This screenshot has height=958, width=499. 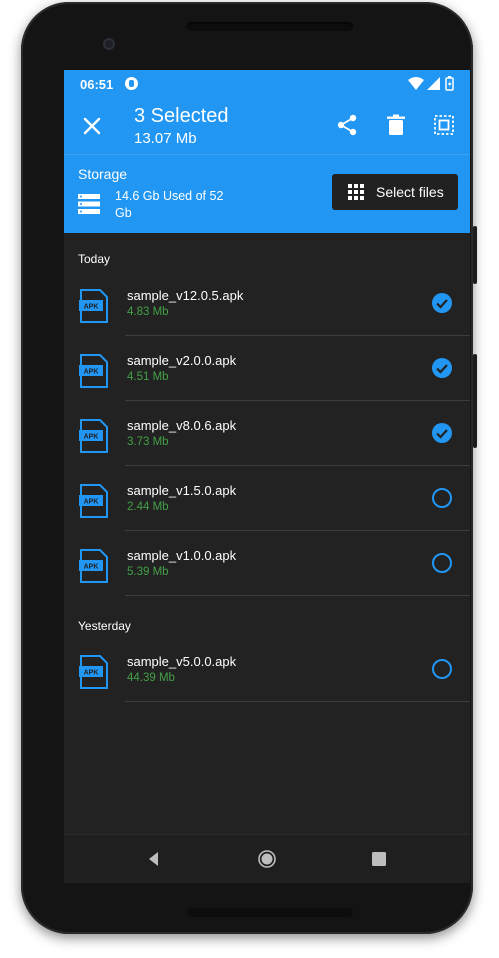 I want to click on file-name: sample_v1.0.0.apk, so click(x=182, y=555).